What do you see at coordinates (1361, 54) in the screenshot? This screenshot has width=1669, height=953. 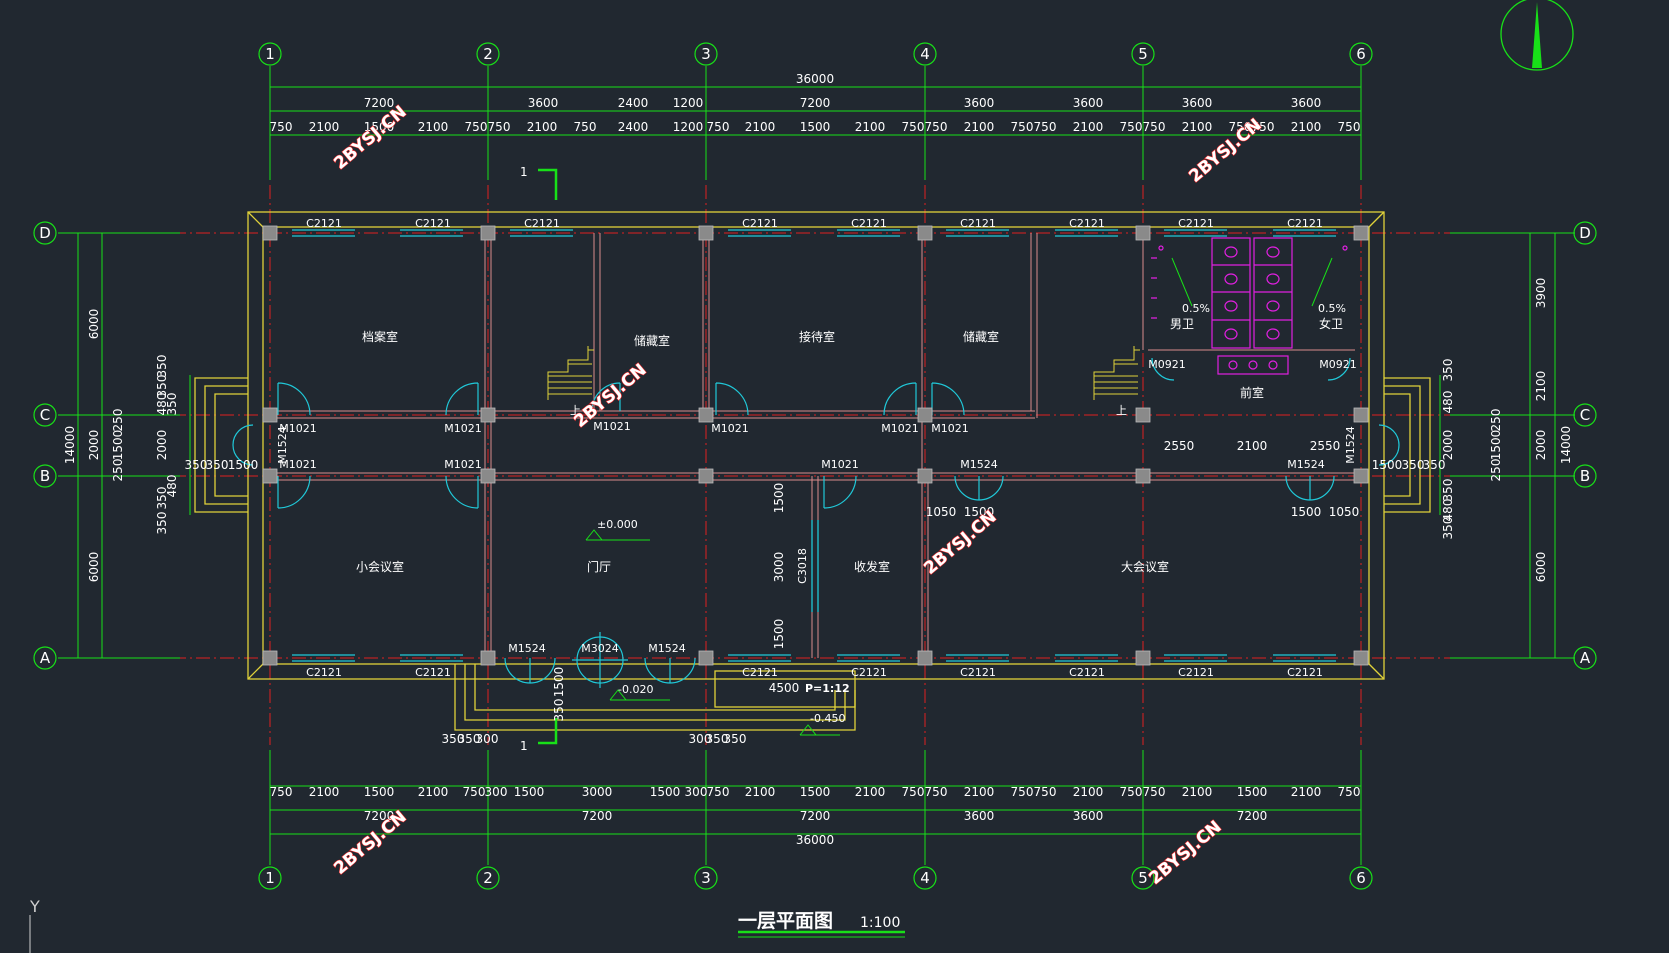 I see `axis-label-top-6: 6` at bounding box center [1361, 54].